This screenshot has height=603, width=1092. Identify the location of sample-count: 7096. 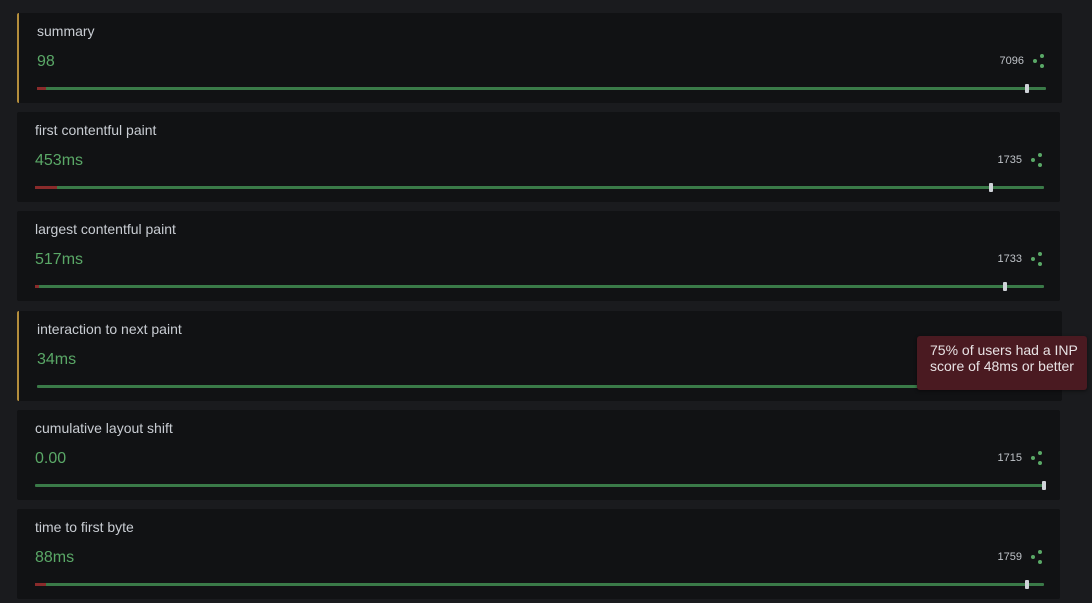
(1011, 61).